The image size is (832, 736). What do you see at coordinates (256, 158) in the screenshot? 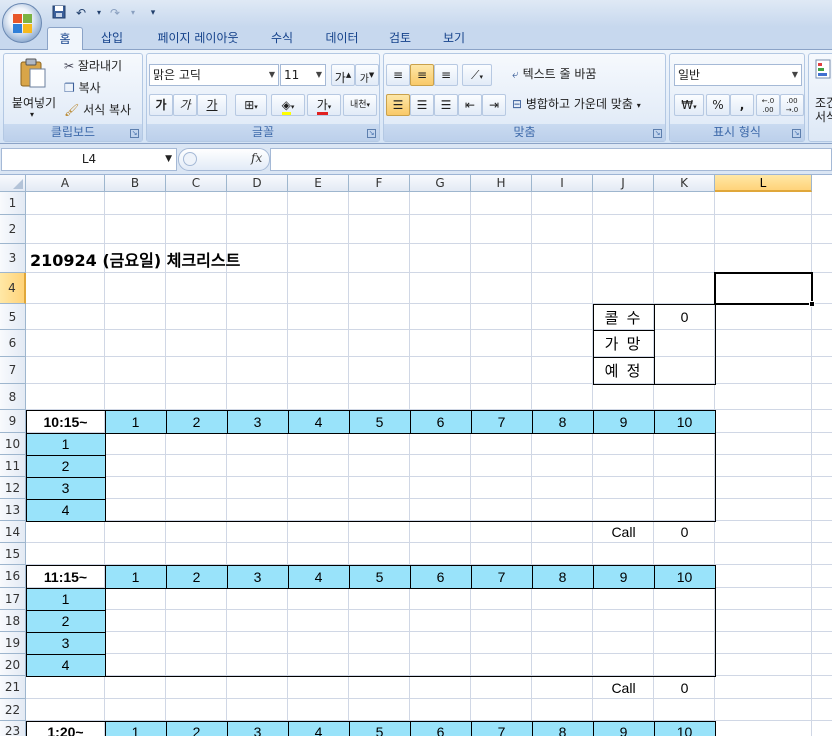
I see `insert-function-icon: fx` at bounding box center [256, 158].